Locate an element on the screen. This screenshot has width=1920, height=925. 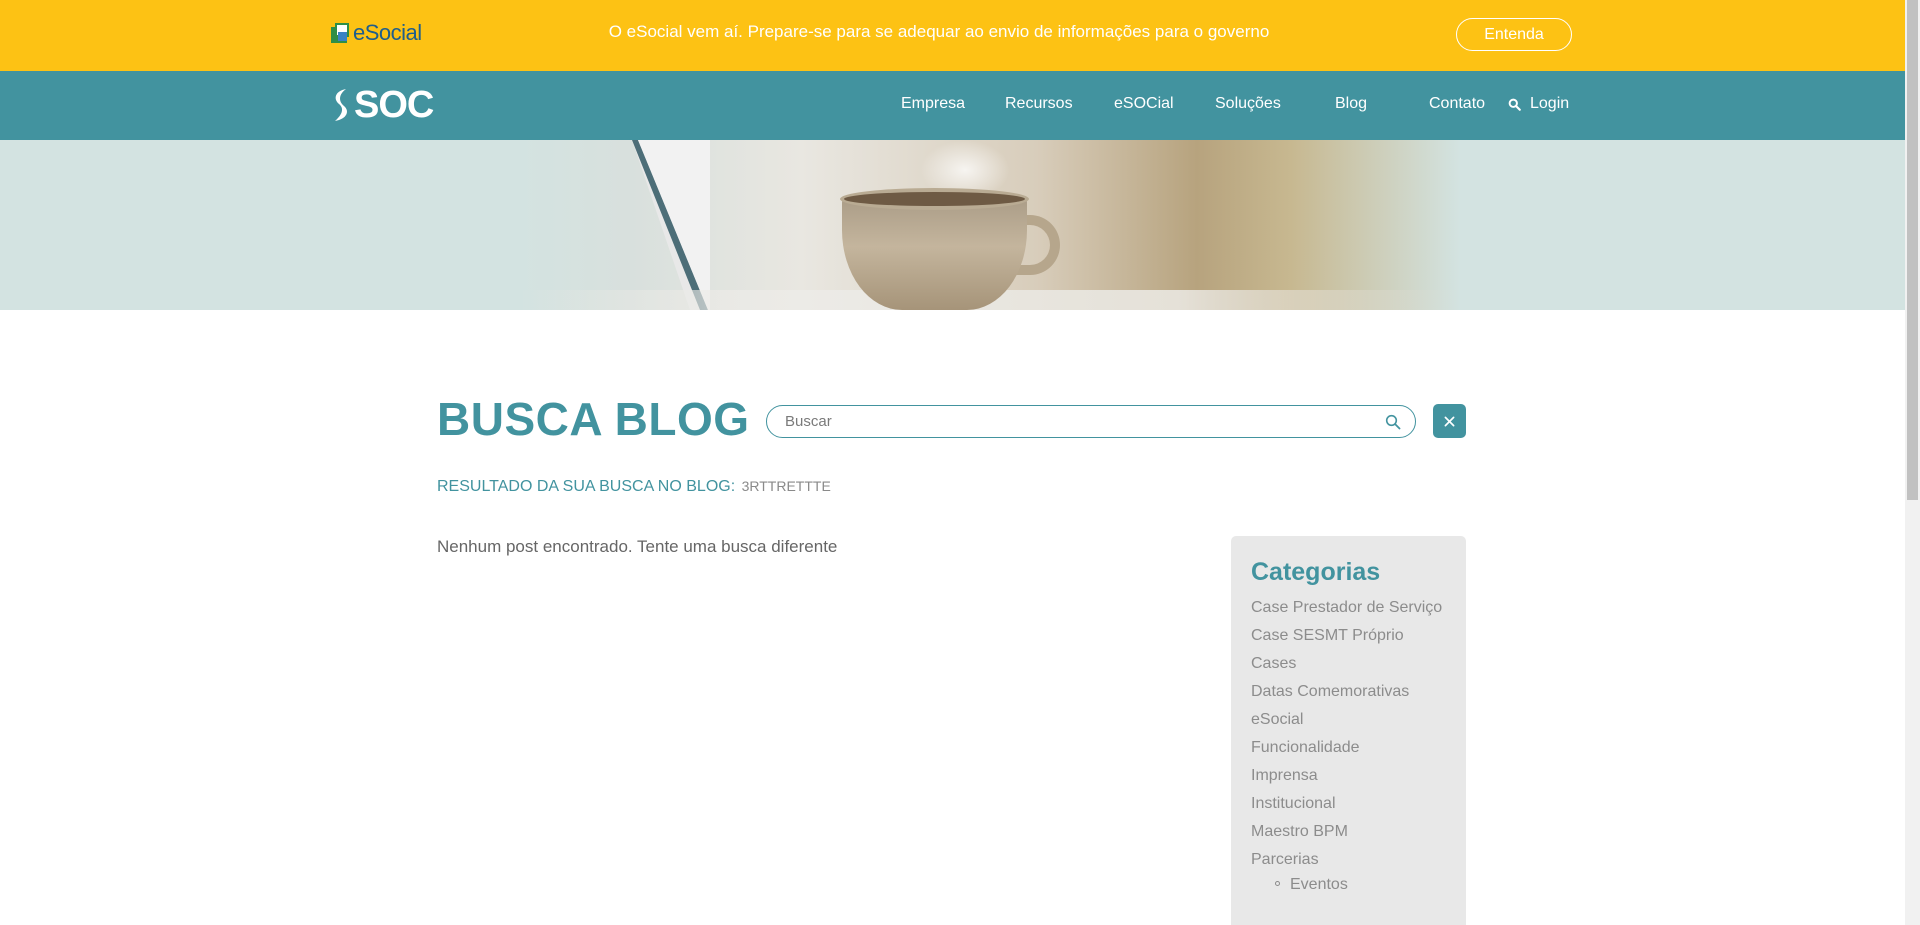
nav-item-solucoes: Soluções is located at coordinates (1248, 104).